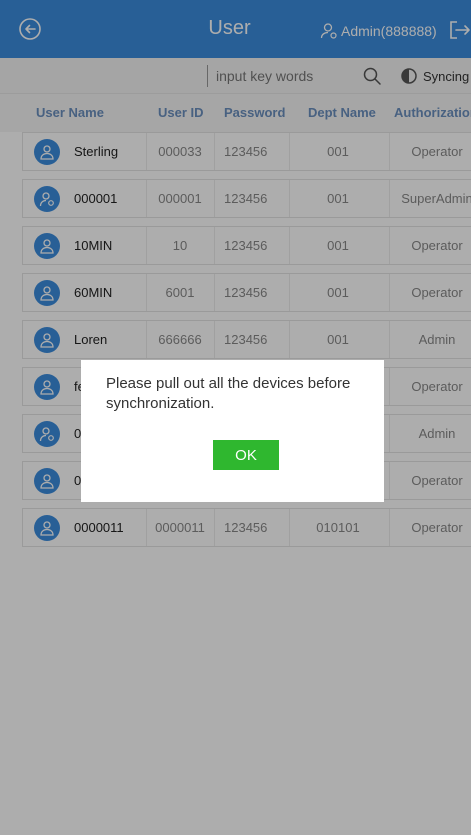 The image size is (471, 835). I want to click on ok-button: OK, so click(246, 455).